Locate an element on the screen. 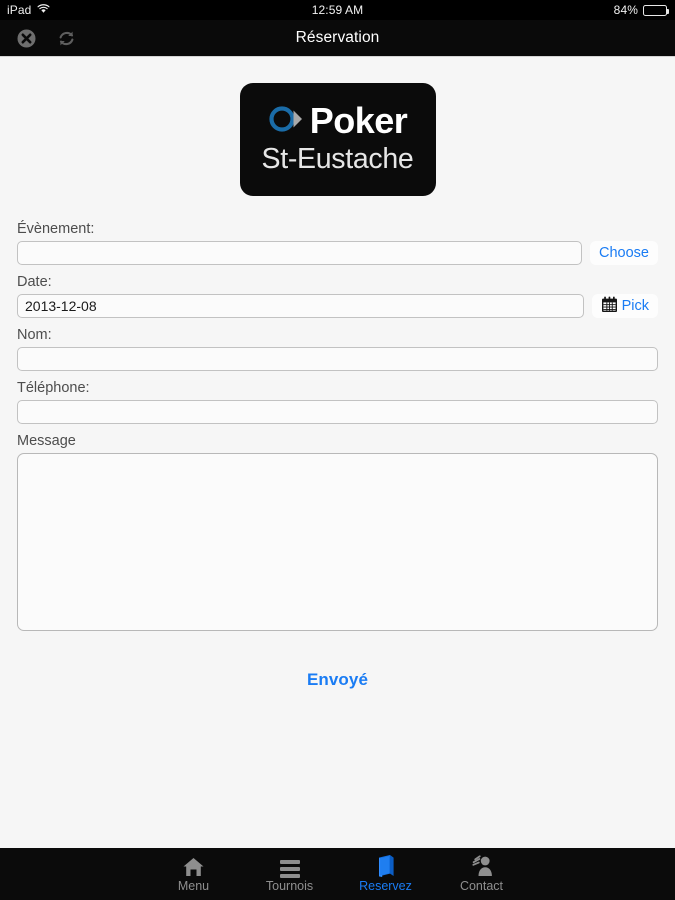 The width and height of the screenshot is (675, 900). date-row: Pick is located at coordinates (337, 306).